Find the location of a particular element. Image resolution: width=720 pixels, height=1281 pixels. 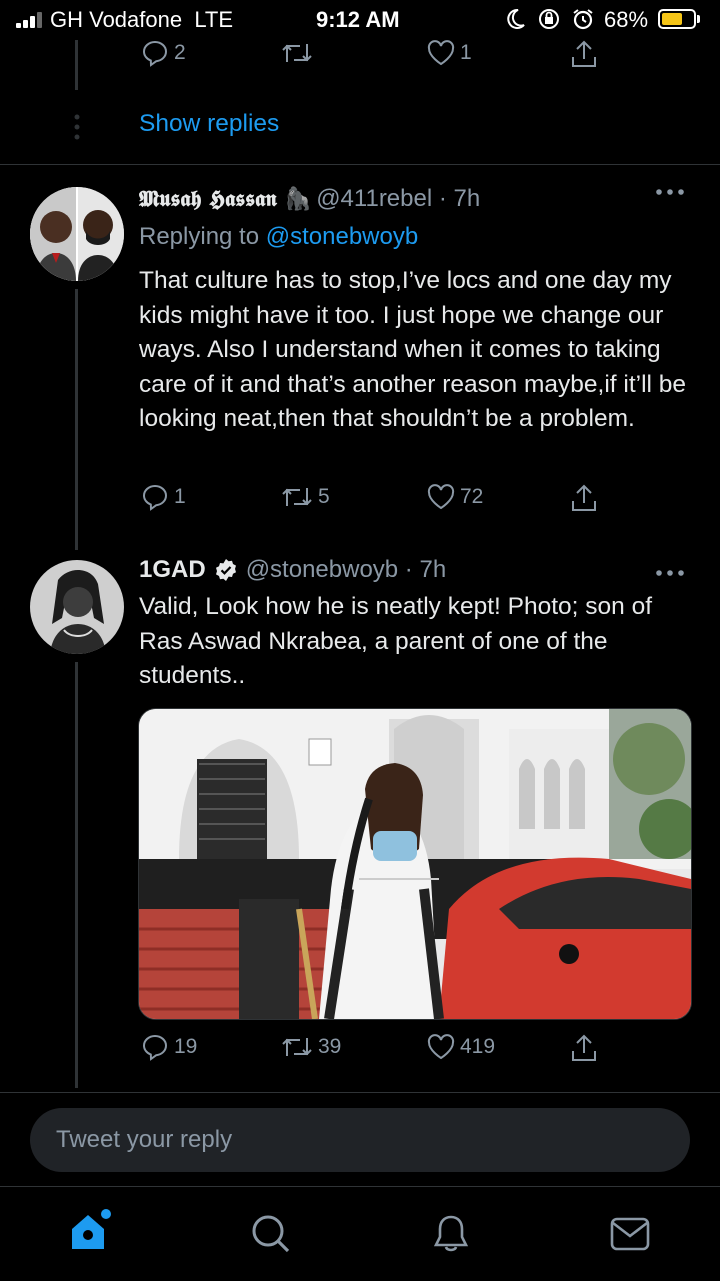

tab-home is located at coordinates (90, 1231).